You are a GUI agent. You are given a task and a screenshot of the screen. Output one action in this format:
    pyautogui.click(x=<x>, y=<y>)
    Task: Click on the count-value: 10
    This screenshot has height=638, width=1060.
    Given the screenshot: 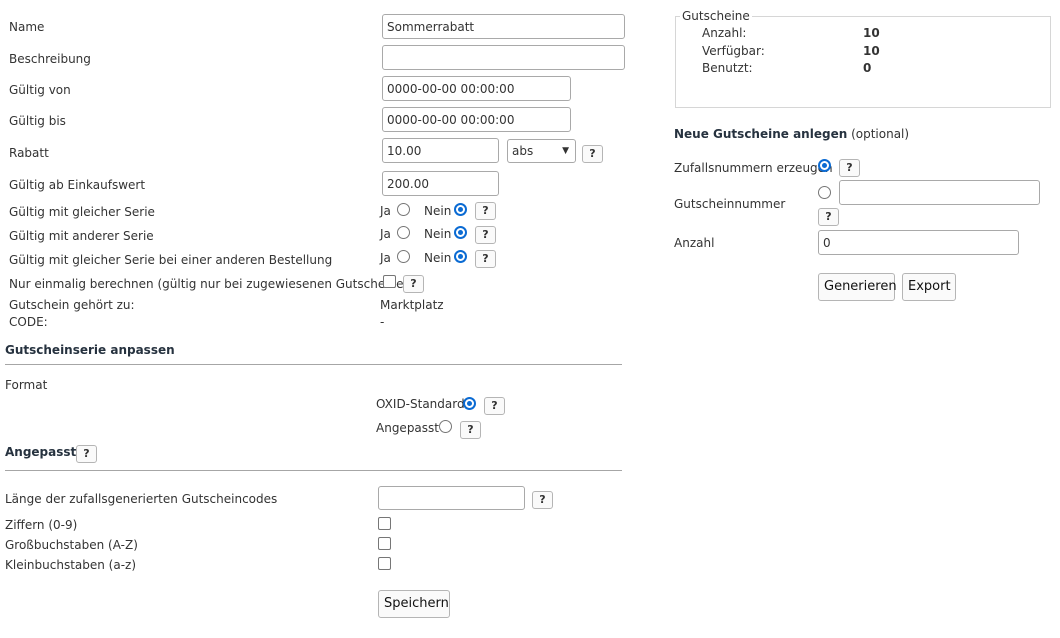 What is the action you would take?
    pyautogui.click(x=871, y=33)
    